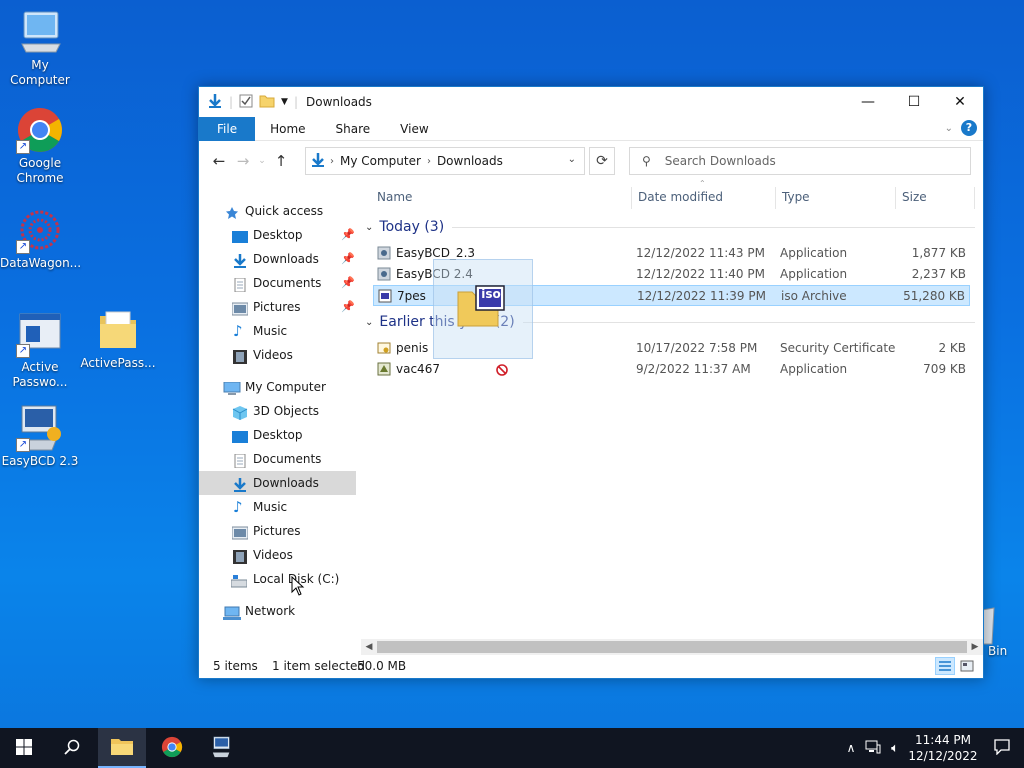  What do you see at coordinates (277, 235) in the screenshot?
I see `nav-quick-desktop: Desktop 📌` at bounding box center [277, 235].